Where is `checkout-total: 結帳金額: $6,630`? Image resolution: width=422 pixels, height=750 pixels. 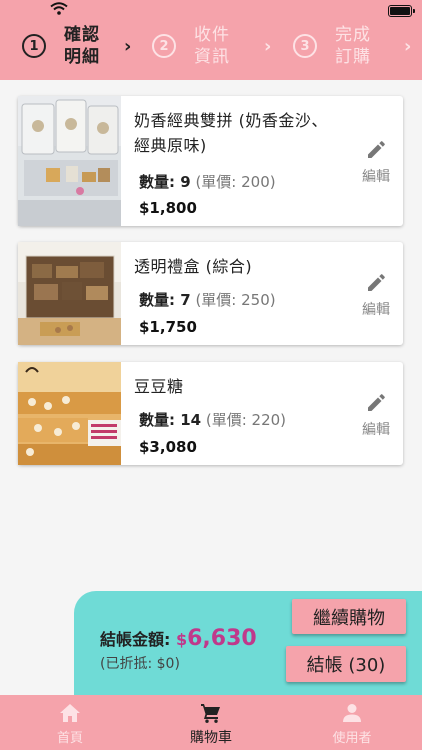 checkout-total: 結帳金額: $6,630 is located at coordinates (178, 638).